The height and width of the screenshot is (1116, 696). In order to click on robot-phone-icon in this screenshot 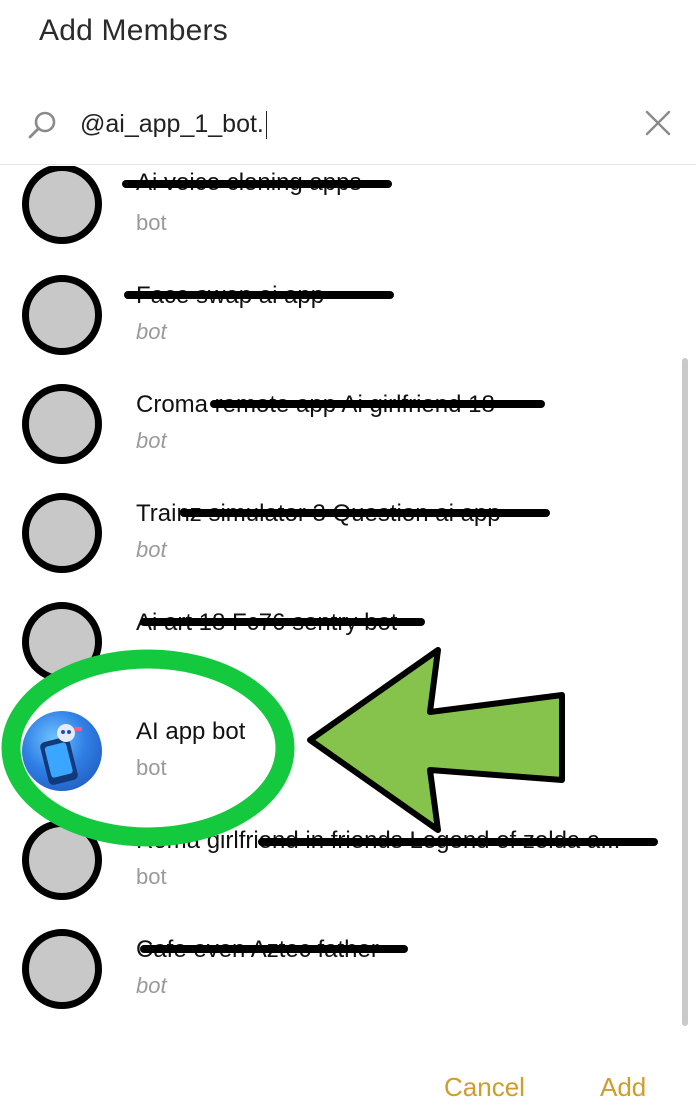, I will do `click(61, 754)`.